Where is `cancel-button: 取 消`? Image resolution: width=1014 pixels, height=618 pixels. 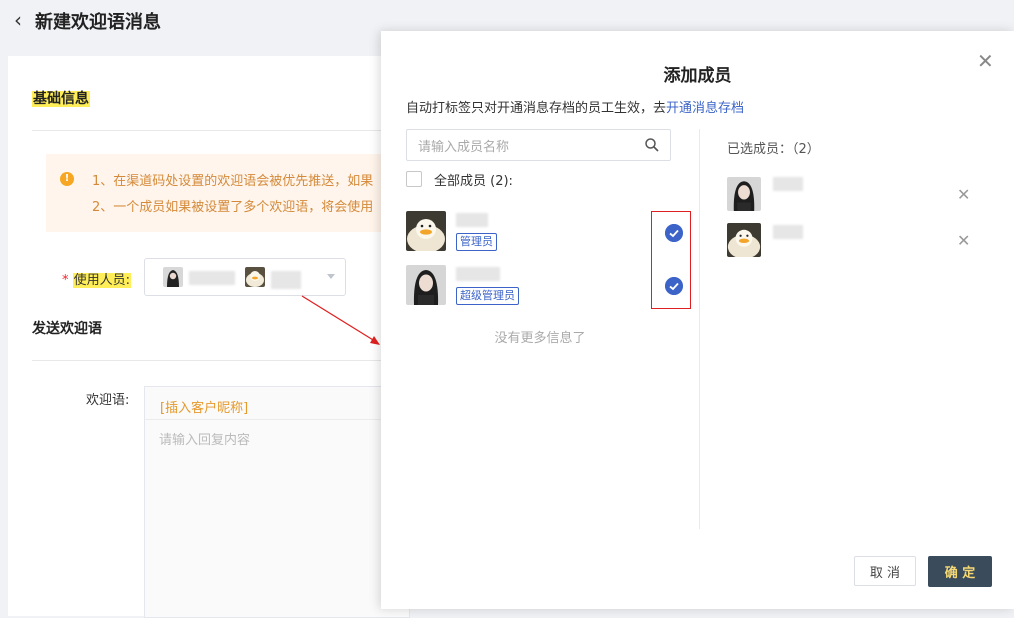 cancel-button: 取 消 is located at coordinates (885, 571).